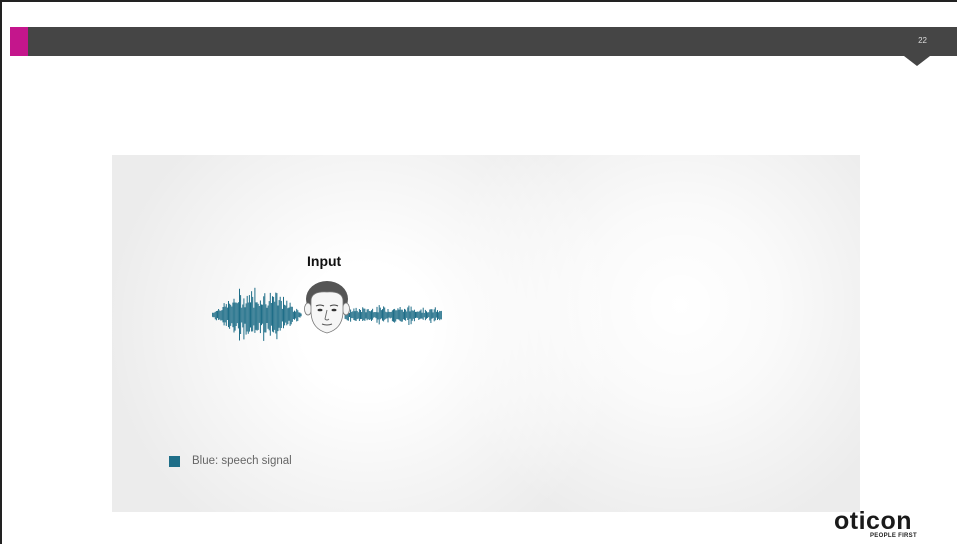 The image size is (957, 544). I want to click on brand-tagline: PEOPLE FIRST, so click(893, 536).